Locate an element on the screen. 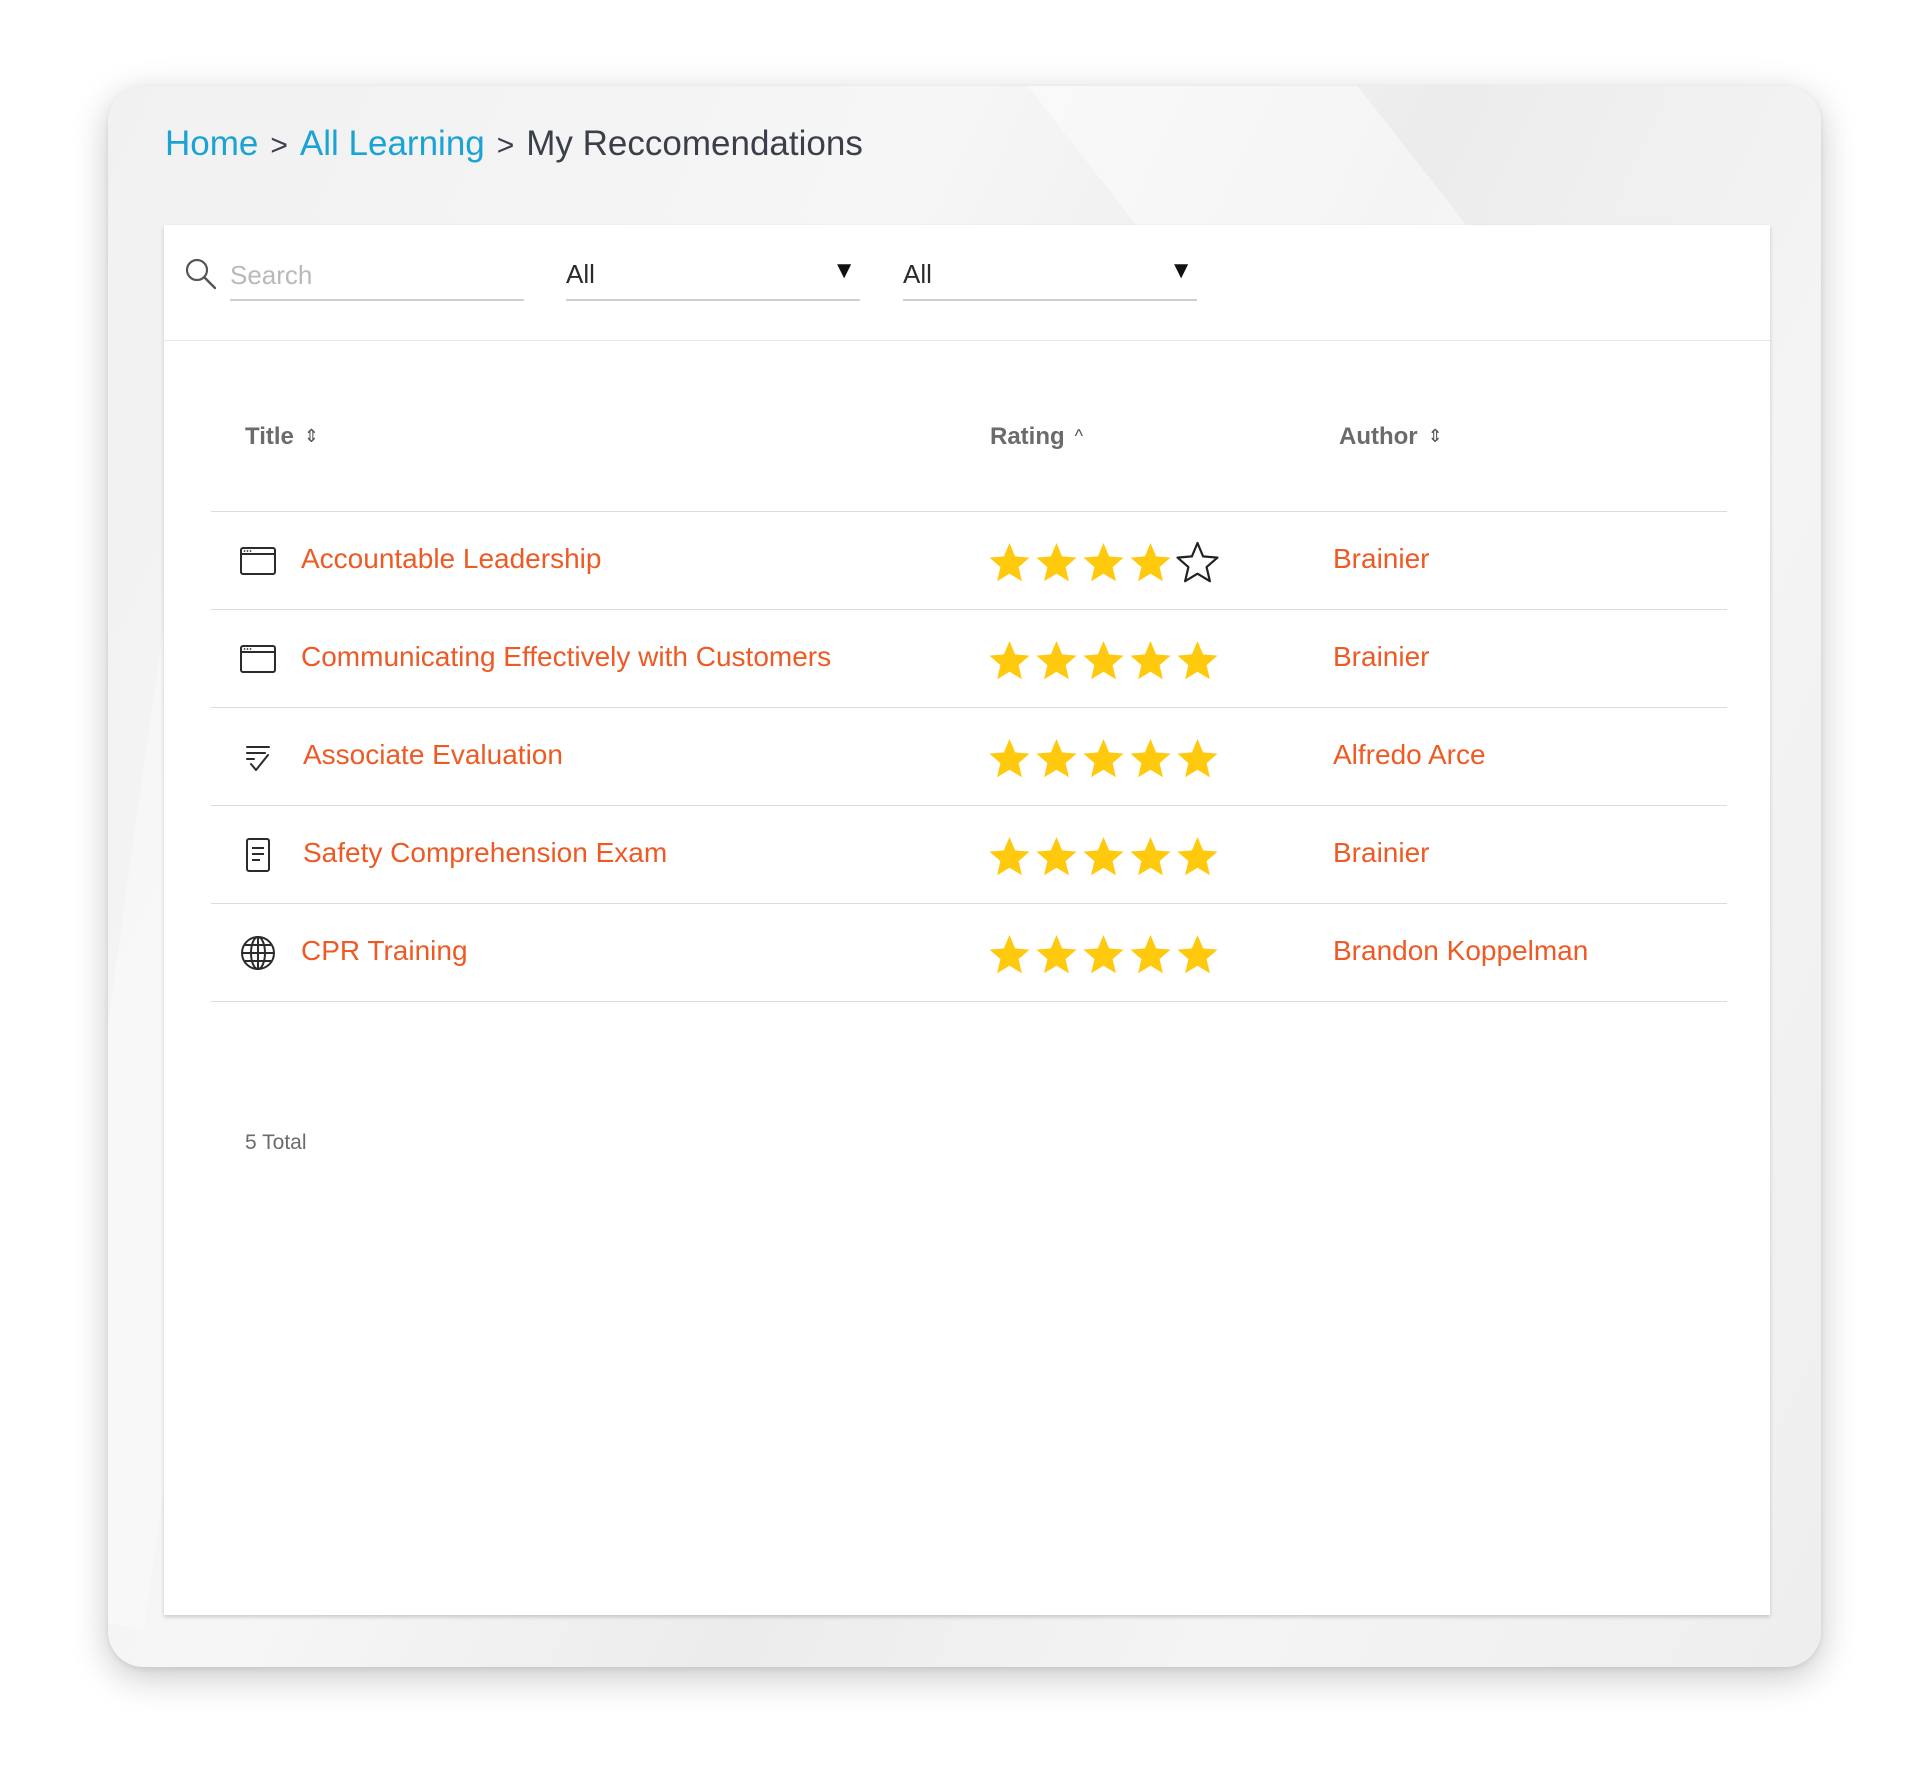 This screenshot has width=1920, height=1777. course-title-link: Communicating Effectively with Customers is located at coordinates (566, 657).